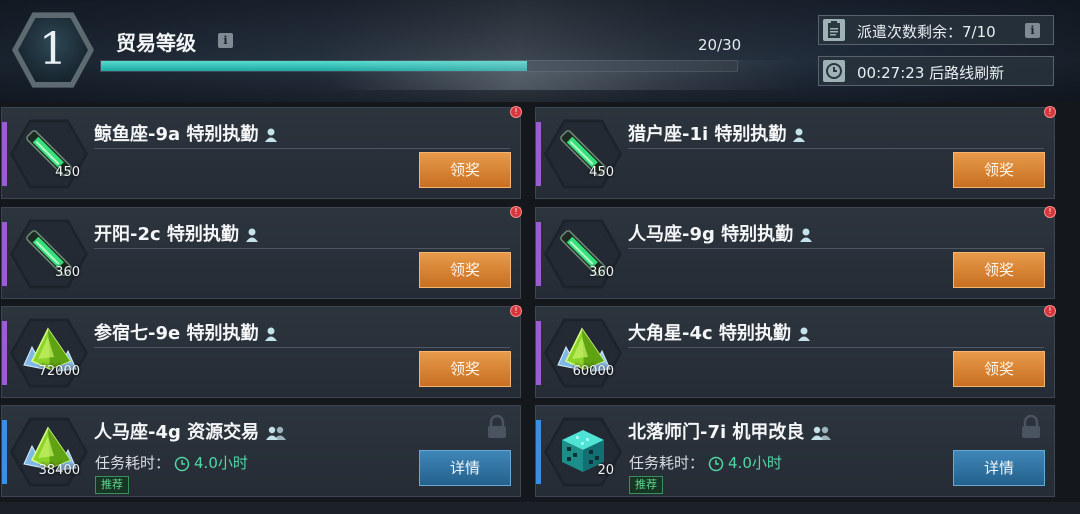 The height and width of the screenshot is (514, 1080). I want to click on mission-name: 人马座-4g 资源交易, so click(177, 432).